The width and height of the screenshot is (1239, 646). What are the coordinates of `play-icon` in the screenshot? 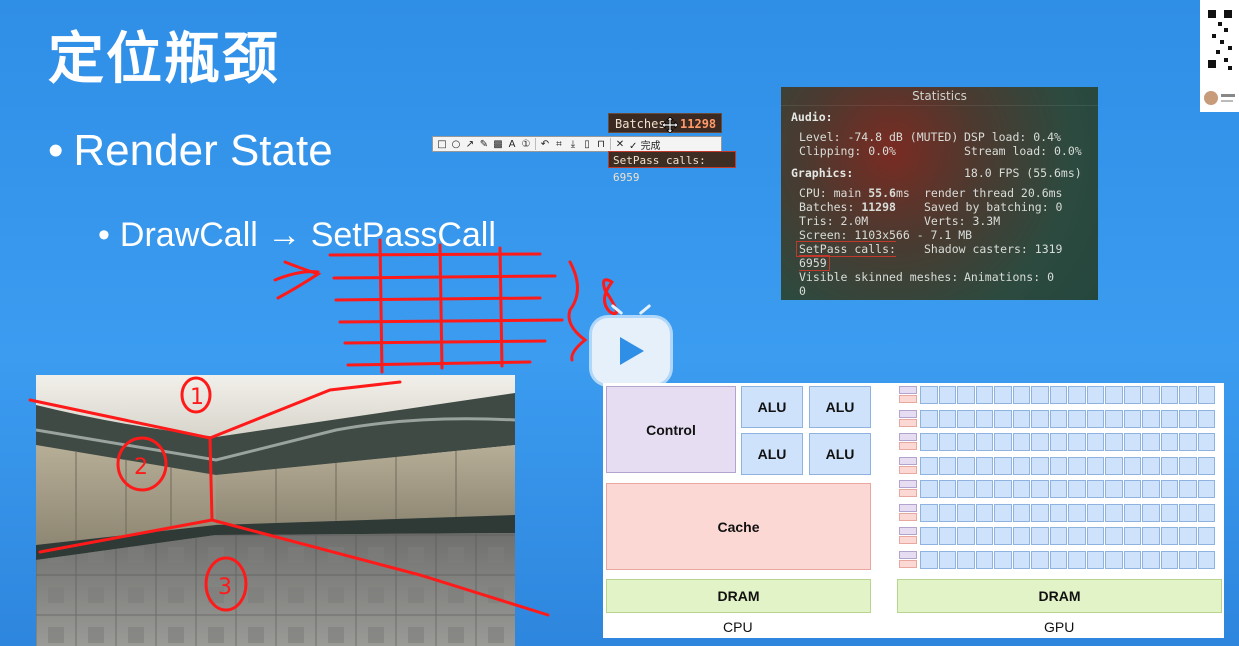 It's located at (632, 351).